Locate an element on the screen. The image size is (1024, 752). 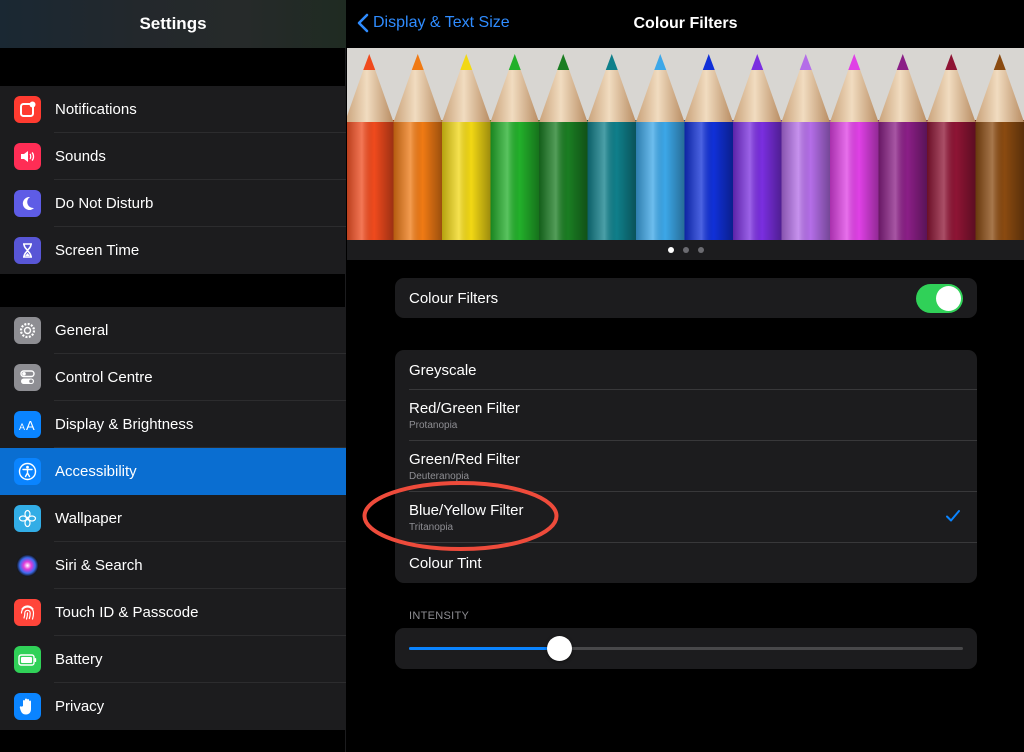
sidebar-item-privacy: Privacy is located at coordinates (173, 706).